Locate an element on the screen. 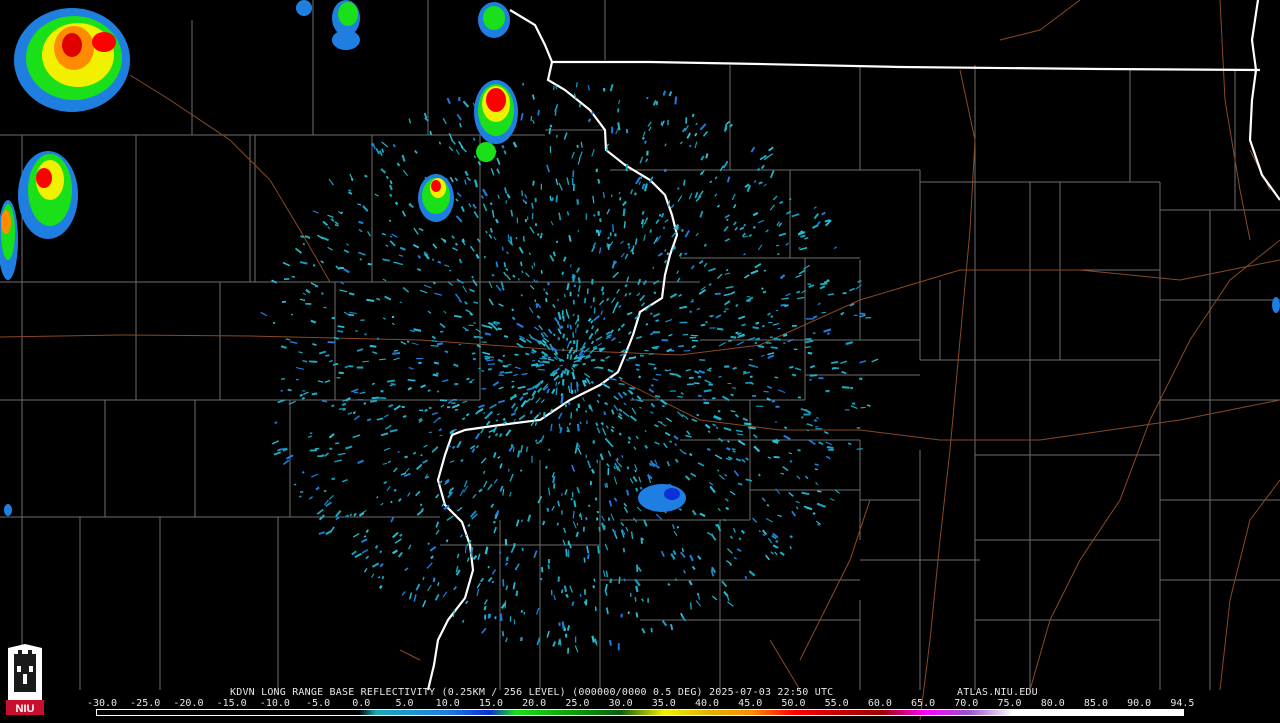 This screenshot has width=1280, height=723. scale-label: 20.0 is located at coordinates (534, 703).